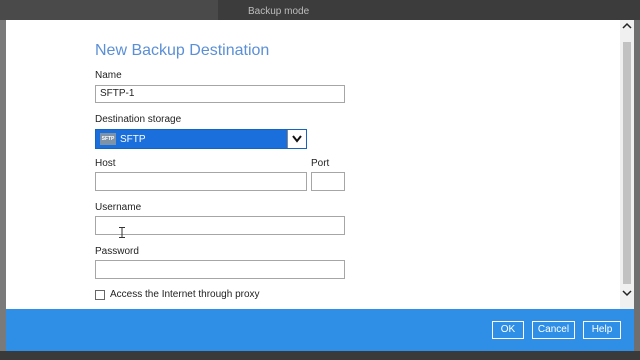  What do you see at coordinates (182, 50) in the screenshot?
I see `dialog-title: New Backup Destination` at bounding box center [182, 50].